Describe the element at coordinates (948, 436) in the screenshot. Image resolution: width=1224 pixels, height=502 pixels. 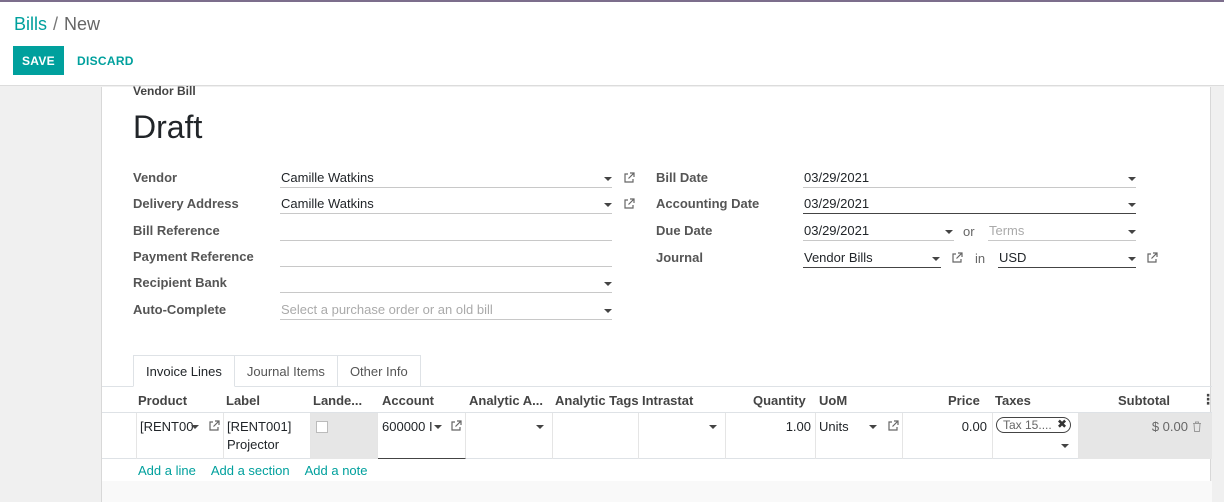
I see `price-cell: 0.00` at that location.